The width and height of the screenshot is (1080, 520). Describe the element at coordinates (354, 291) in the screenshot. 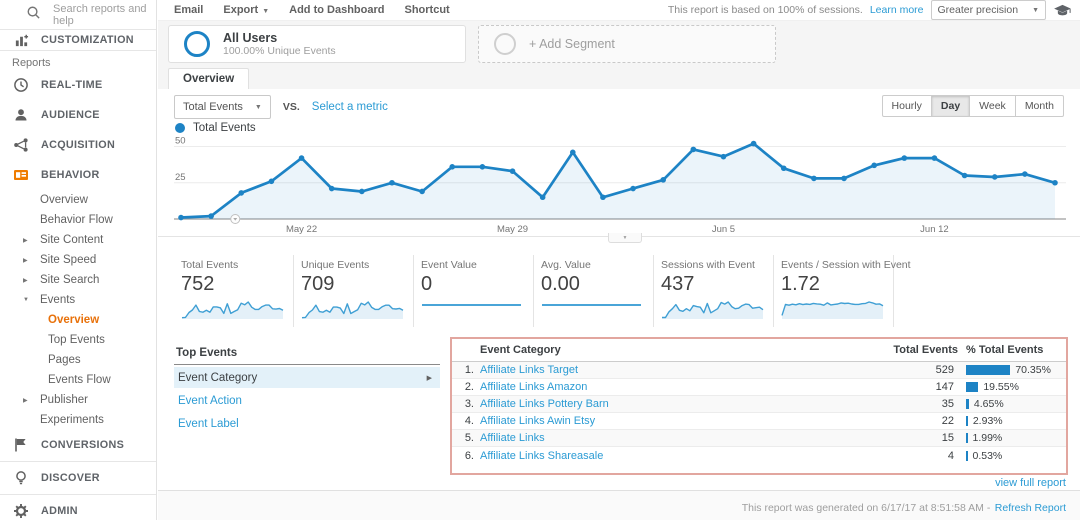

I see `scorecard: Unique Events 709` at that location.